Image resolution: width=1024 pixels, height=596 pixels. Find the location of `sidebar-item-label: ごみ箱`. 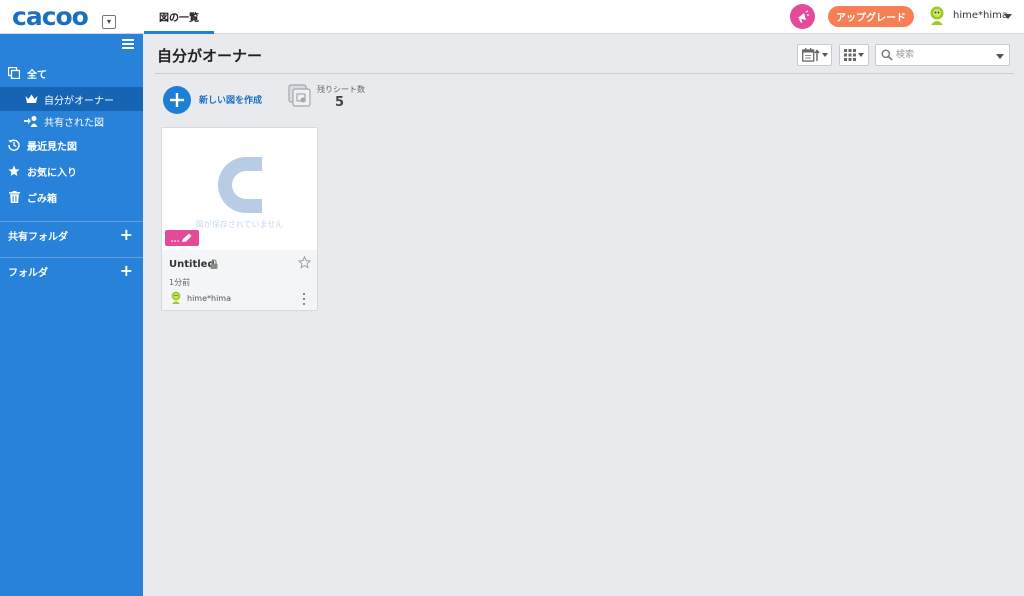

sidebar-item-label: ごみ箱 is located at coordinates (42, 199).